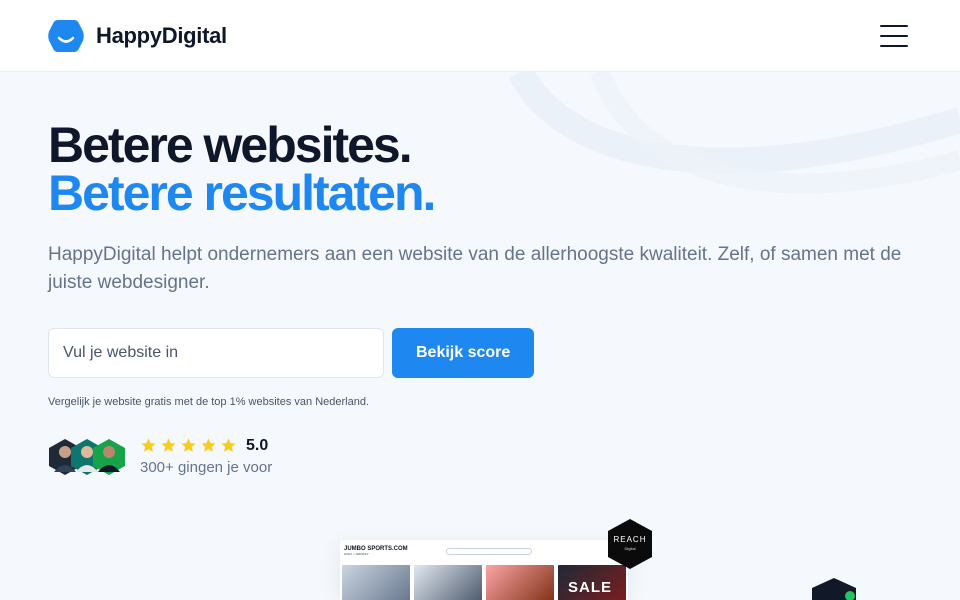  Describe the element at coordinates (230, 145) in the screenshot. I see `hero-title-line1: Betere websites.` at that location.